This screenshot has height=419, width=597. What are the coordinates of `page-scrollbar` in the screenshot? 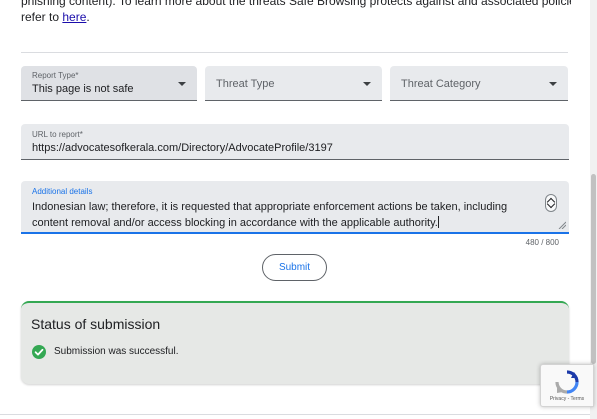 It's located at (593, 209).